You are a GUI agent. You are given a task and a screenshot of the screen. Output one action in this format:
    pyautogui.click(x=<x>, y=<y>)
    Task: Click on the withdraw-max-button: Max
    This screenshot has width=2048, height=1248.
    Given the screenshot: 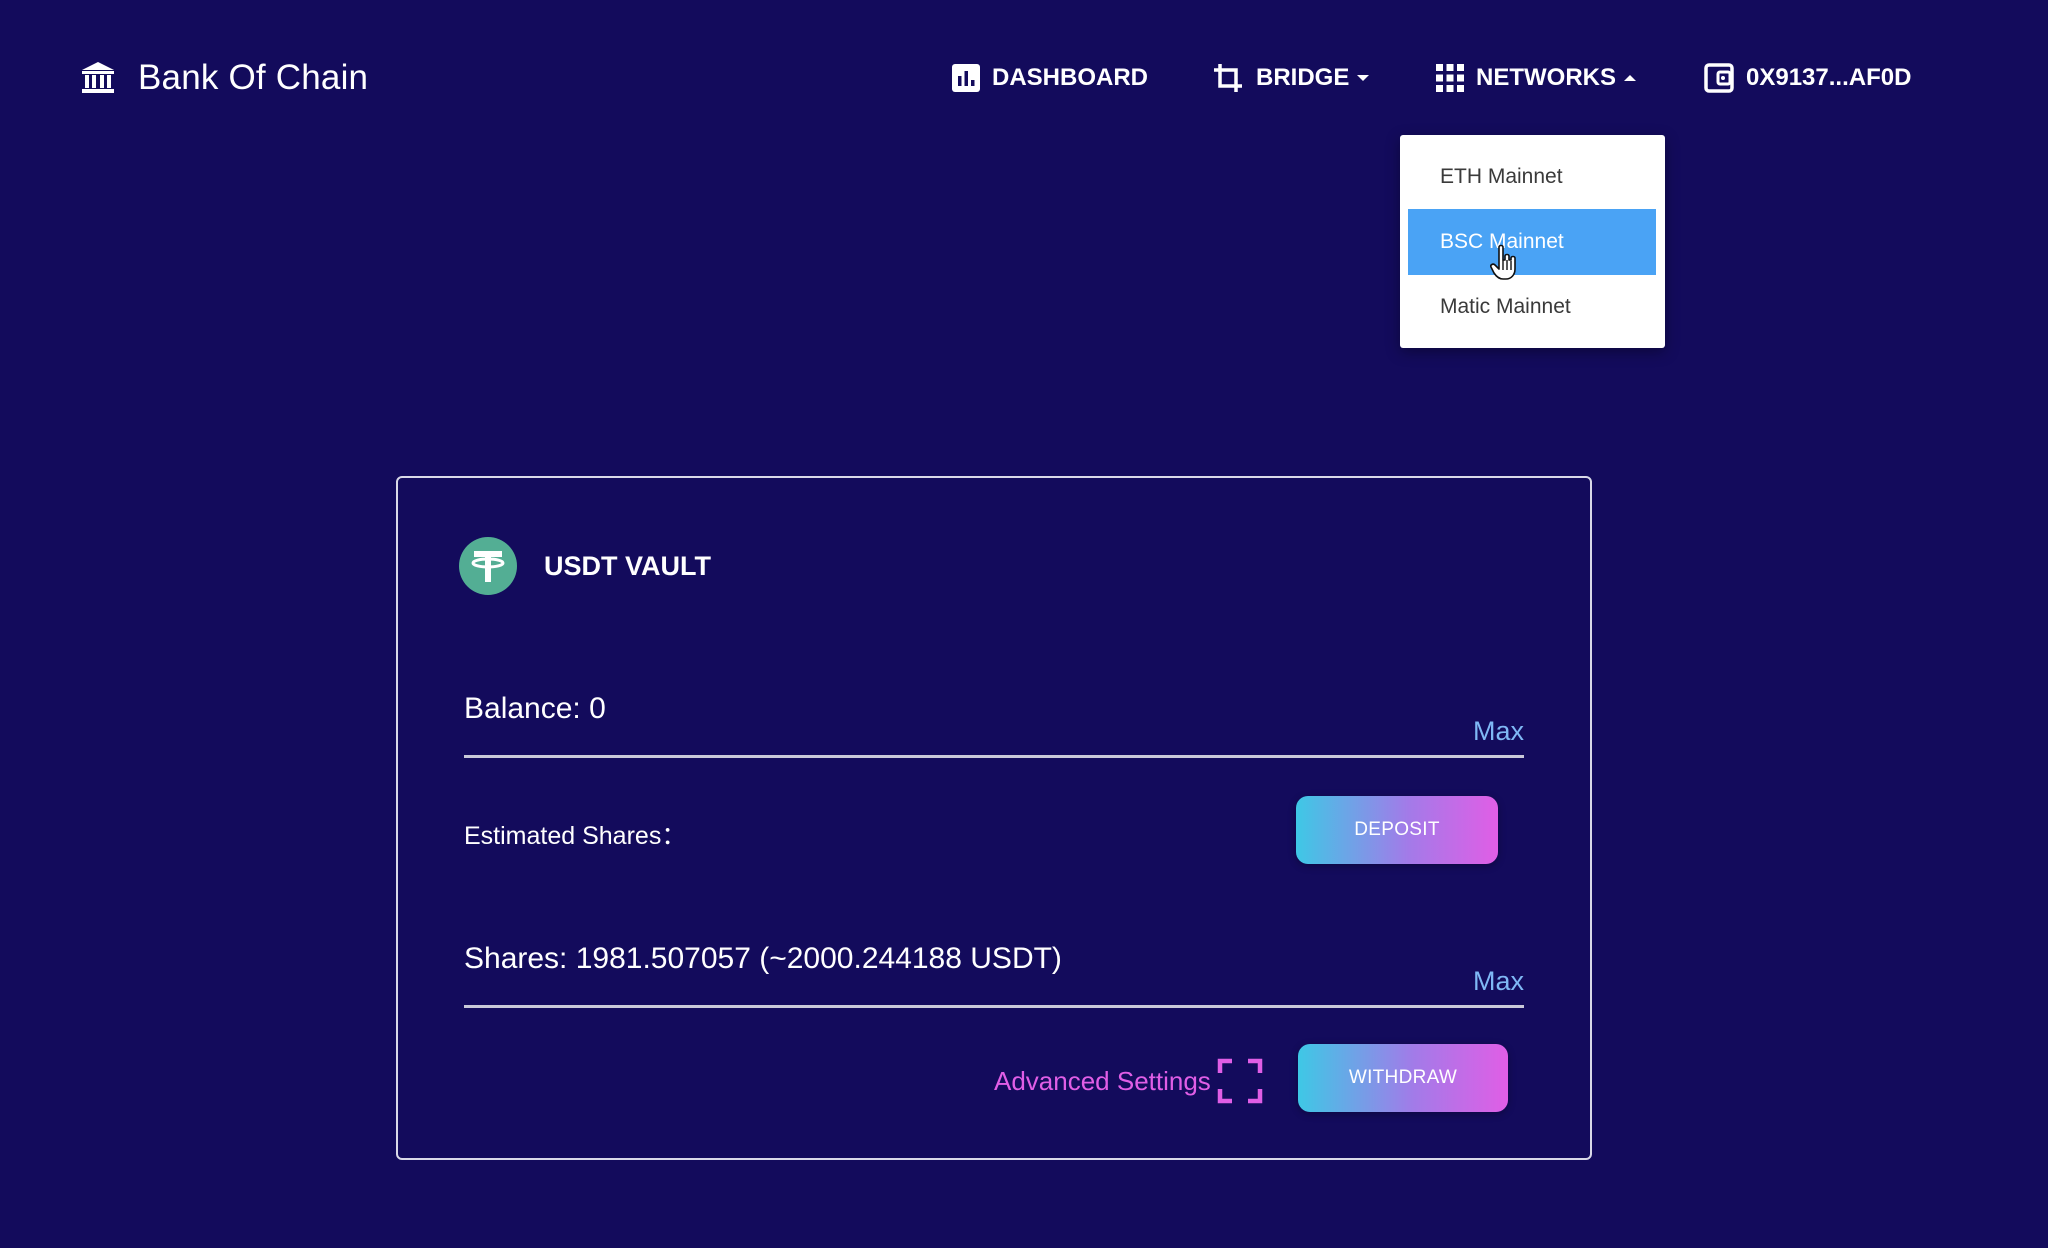 What is the action you would take?
    pyautogui.click(x=1498, y=981)
    